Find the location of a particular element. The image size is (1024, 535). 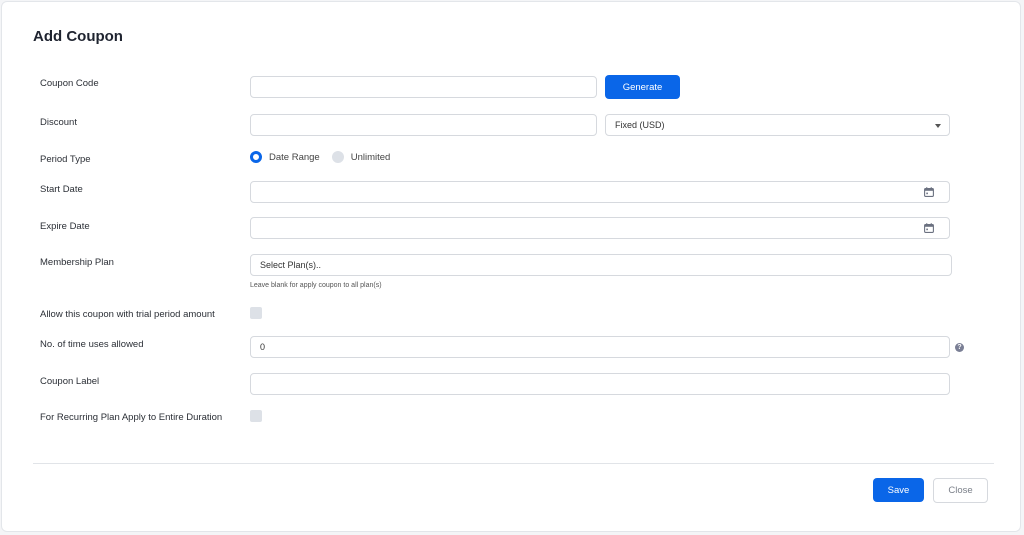

help-icon: ? is located at coordinates (959, 347).